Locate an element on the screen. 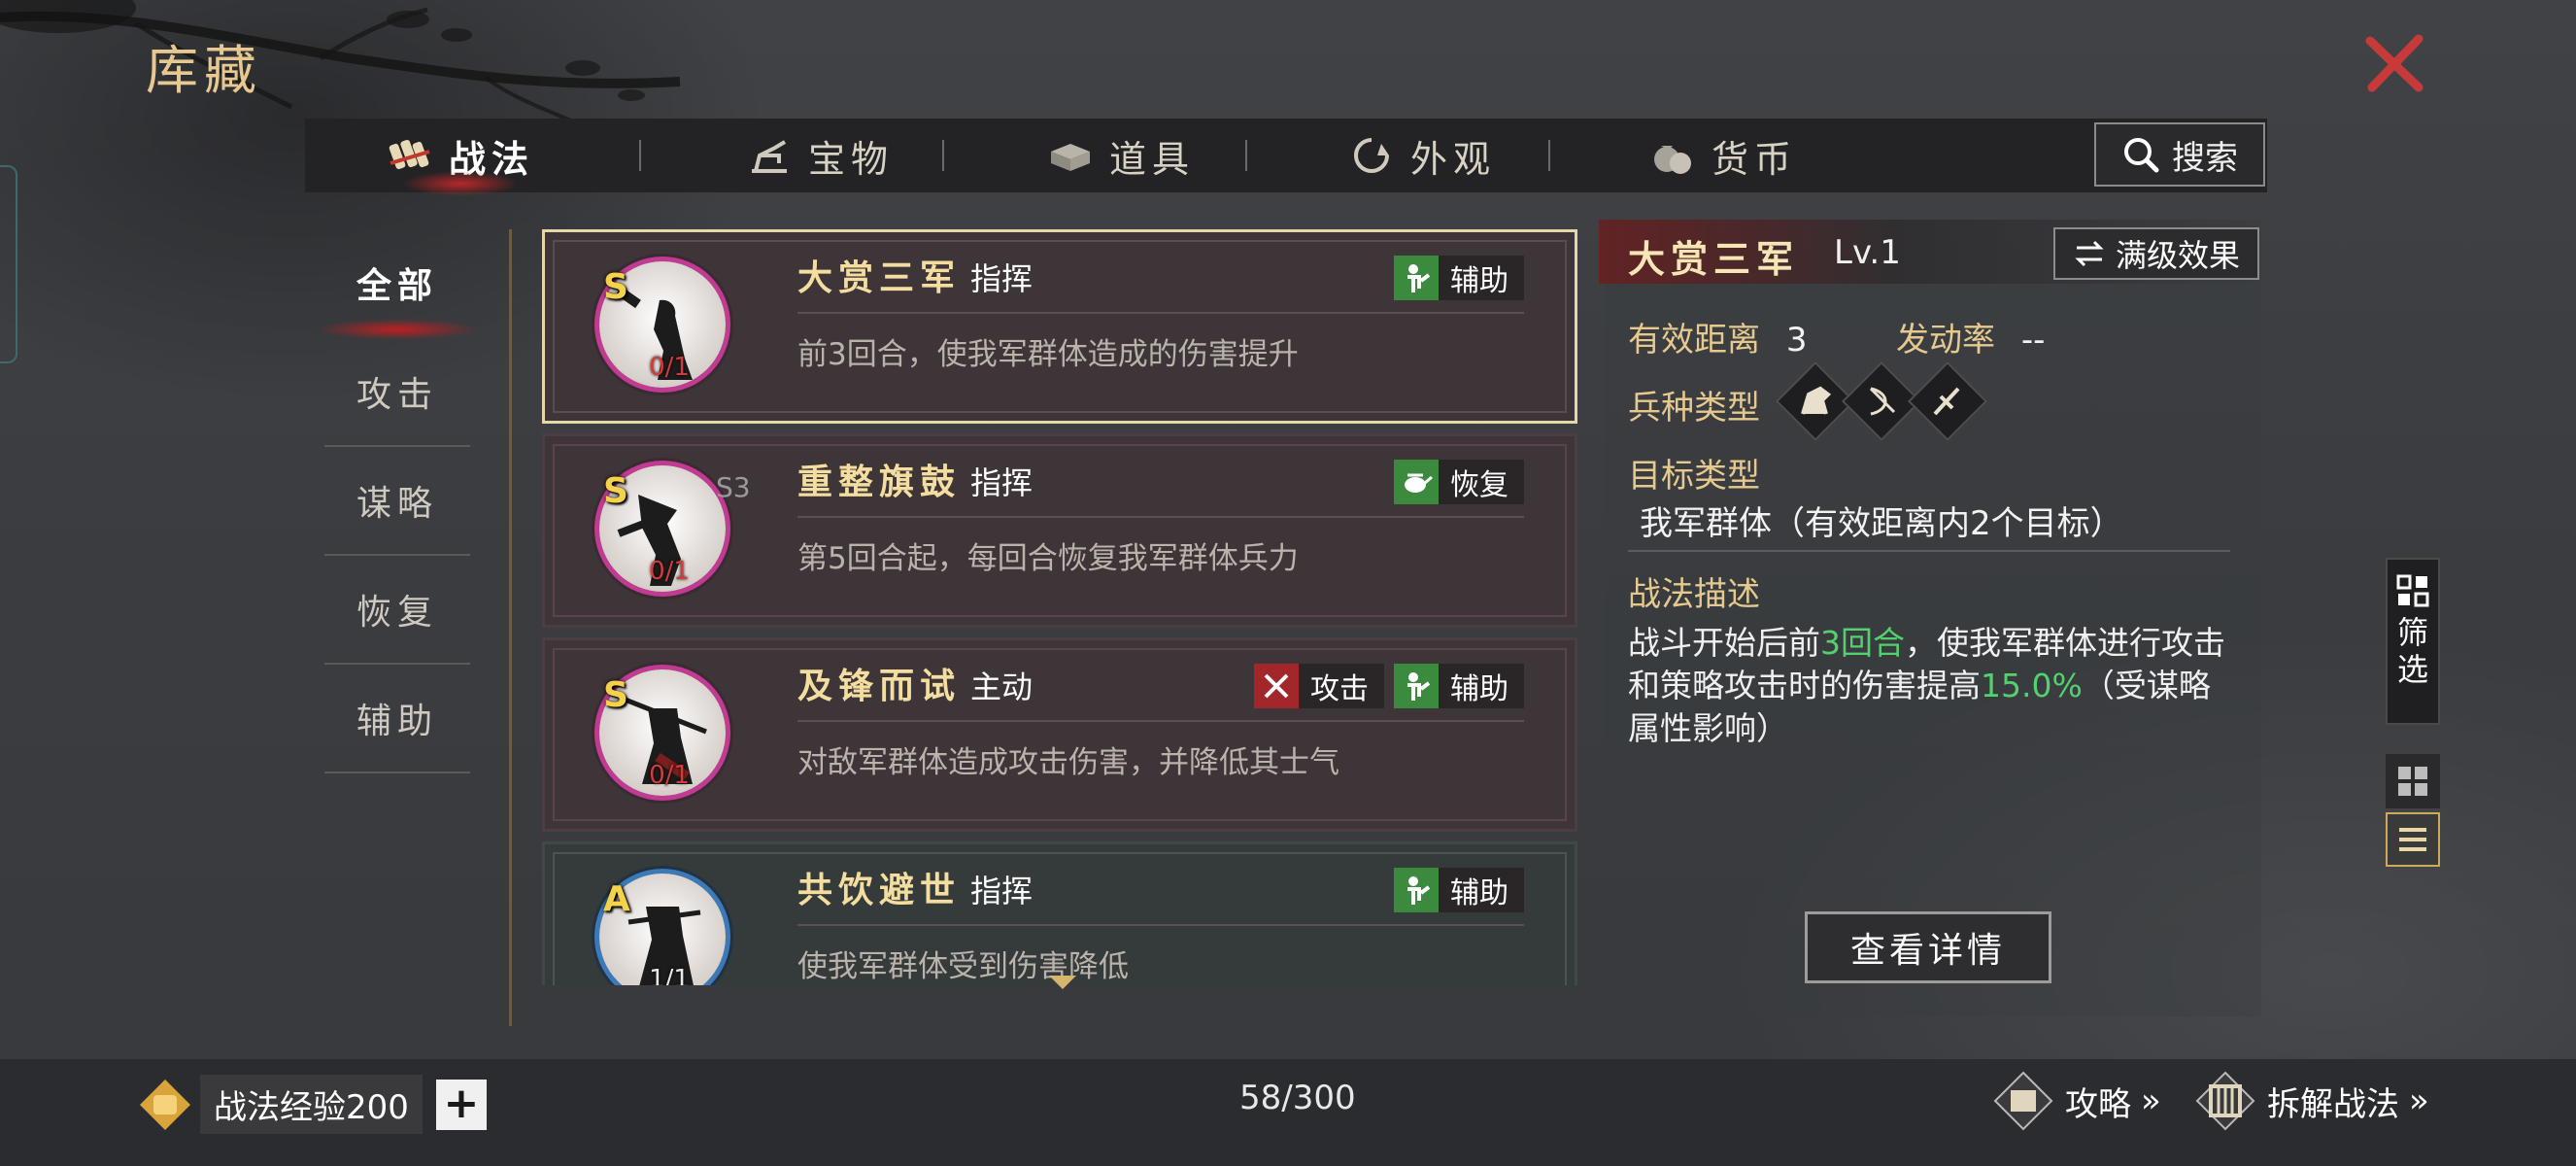 The height and width of the screenshot is (1166, 2576). dismantle-scroll-icon is located at coordinates (2225, 1101).